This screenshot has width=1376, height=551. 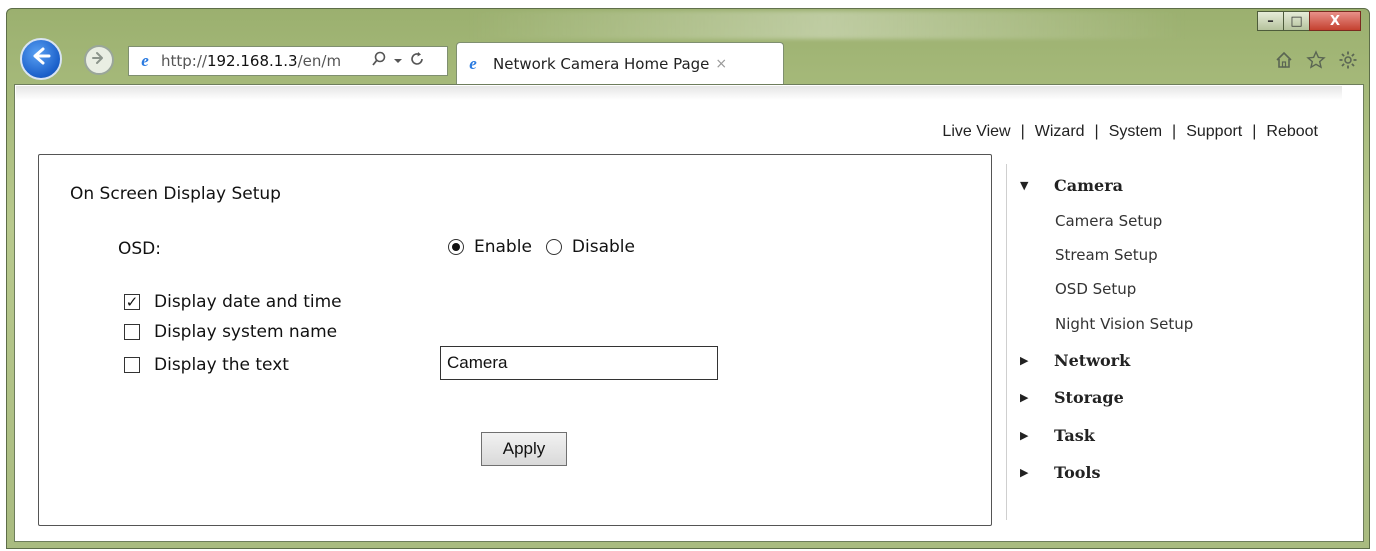 I want to click on sidebar-section-label: Network, so click(x=1092, y=360).